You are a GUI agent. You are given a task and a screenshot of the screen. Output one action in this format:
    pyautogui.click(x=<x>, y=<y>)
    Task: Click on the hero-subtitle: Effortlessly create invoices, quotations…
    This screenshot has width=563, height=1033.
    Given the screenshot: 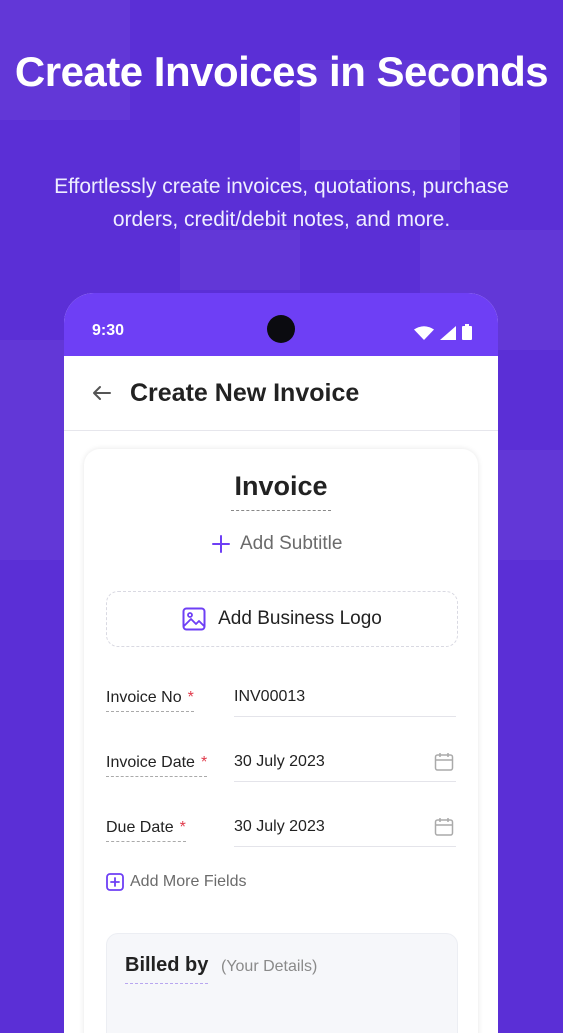 What is the action you would take?
    pyautogui.click(x=281, y=203)
    